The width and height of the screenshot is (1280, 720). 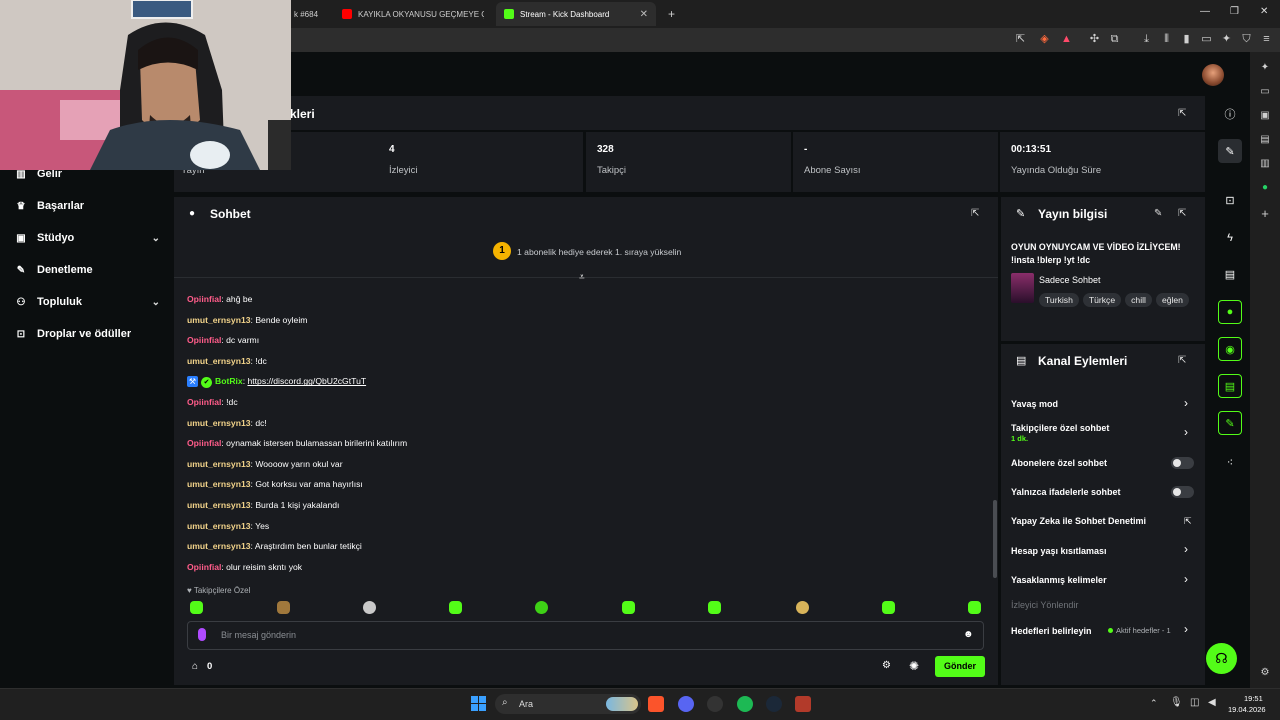 I want to click on share-icon: ⇱, so click(x=1020, y=39).